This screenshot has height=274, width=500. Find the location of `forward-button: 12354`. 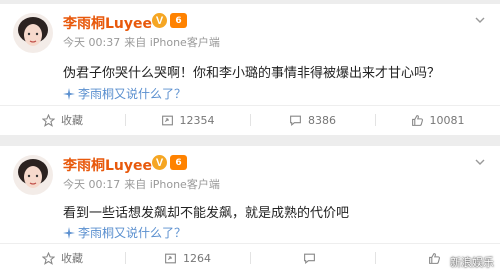

forward-button: 12354 is located at coordinates (187, 120).